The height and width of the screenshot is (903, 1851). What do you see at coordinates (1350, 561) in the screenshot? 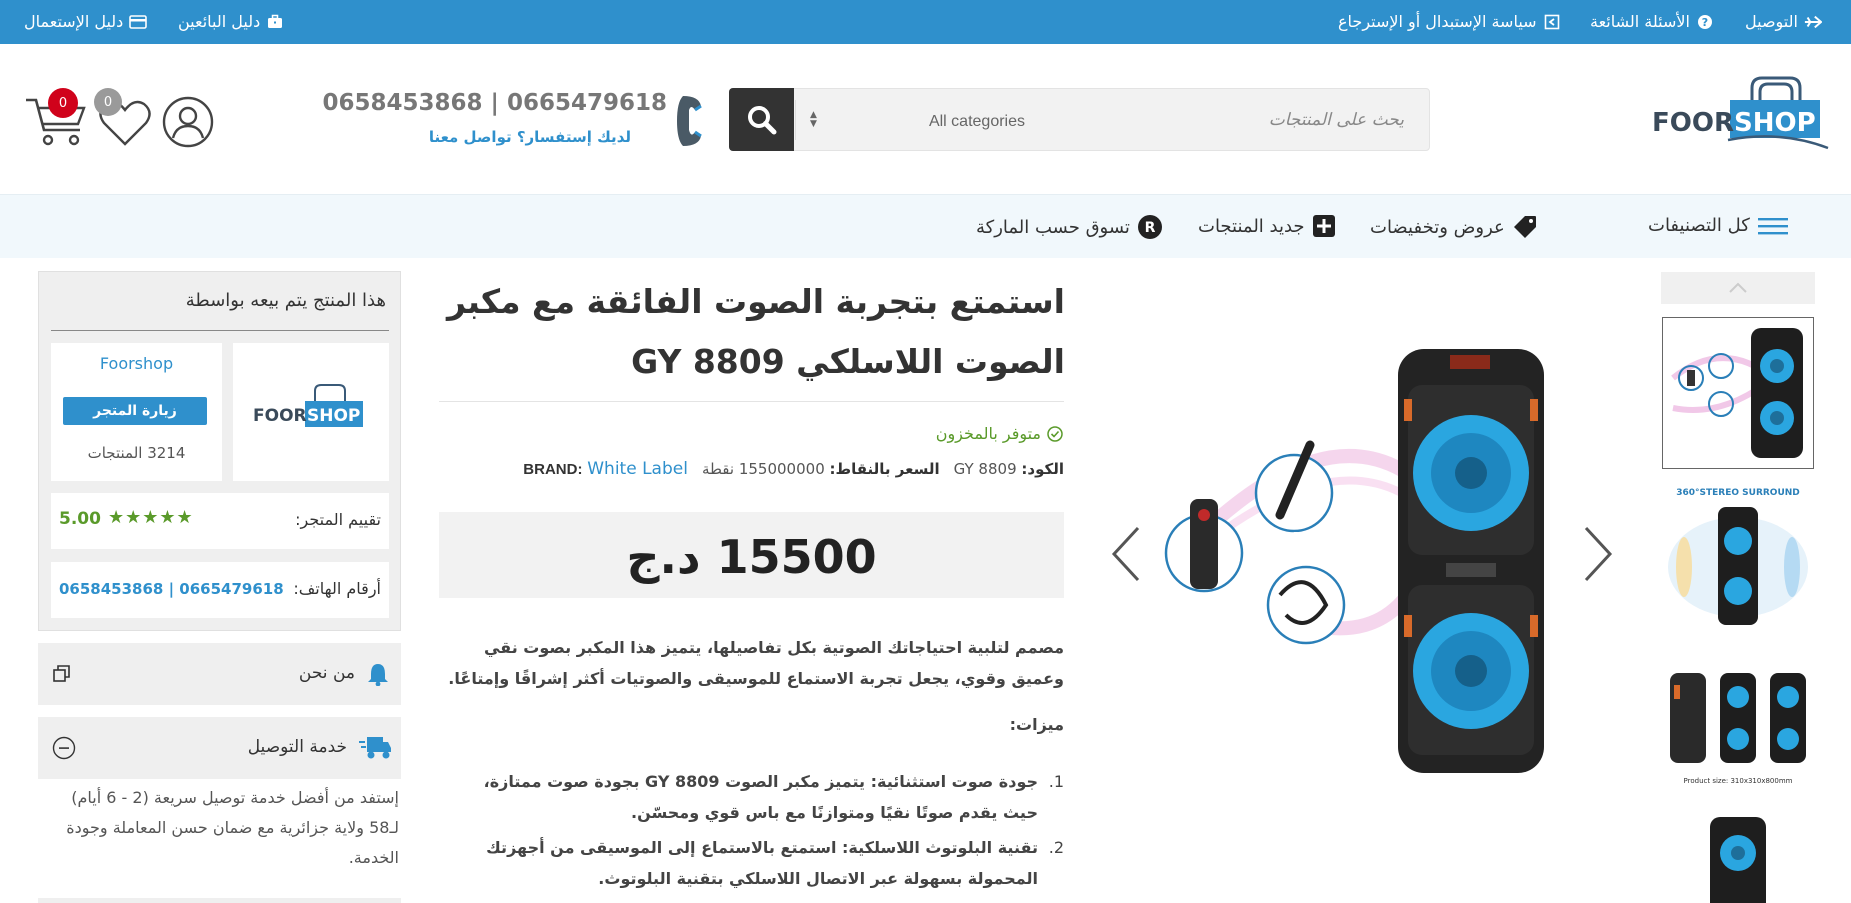
I see `speaker-product-image: MICROPHONE REMOTE CONTROL CHARGING LINE` at bounding box center [1350, 561].